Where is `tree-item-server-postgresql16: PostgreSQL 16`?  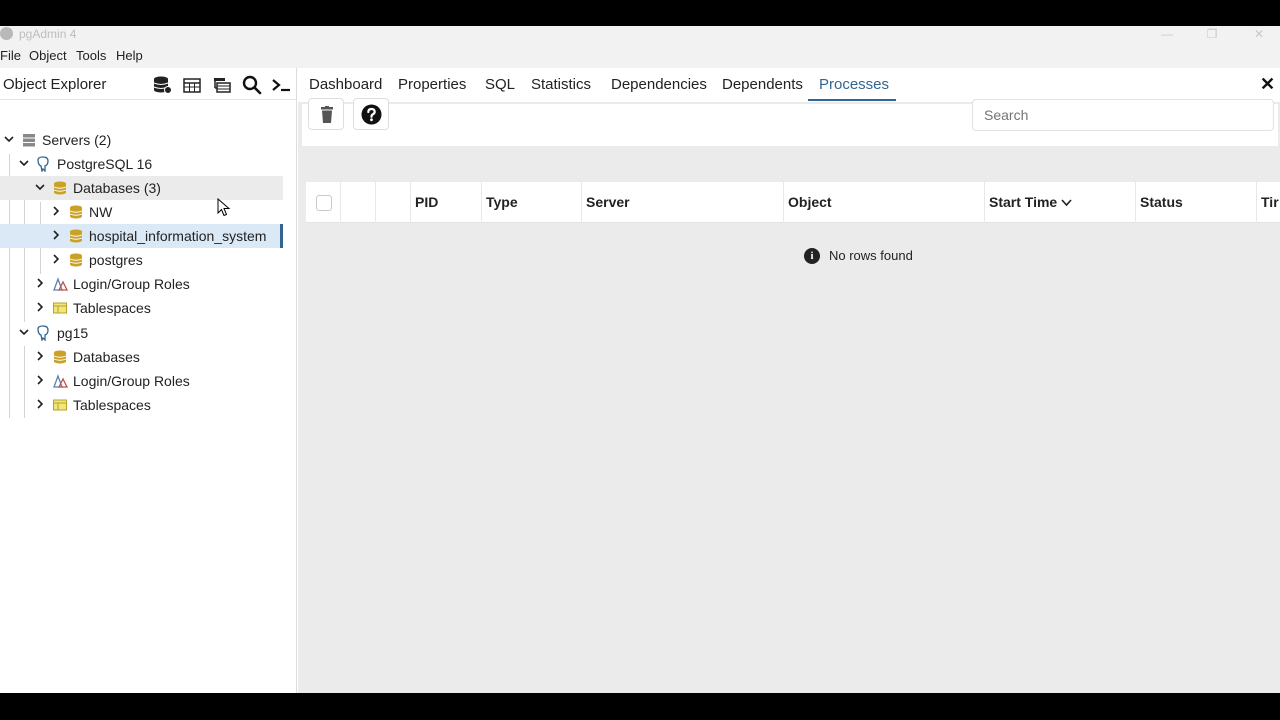 tree-item-server-postgresql16: PostgreSQL 16 is located at coordinates (141, 164).